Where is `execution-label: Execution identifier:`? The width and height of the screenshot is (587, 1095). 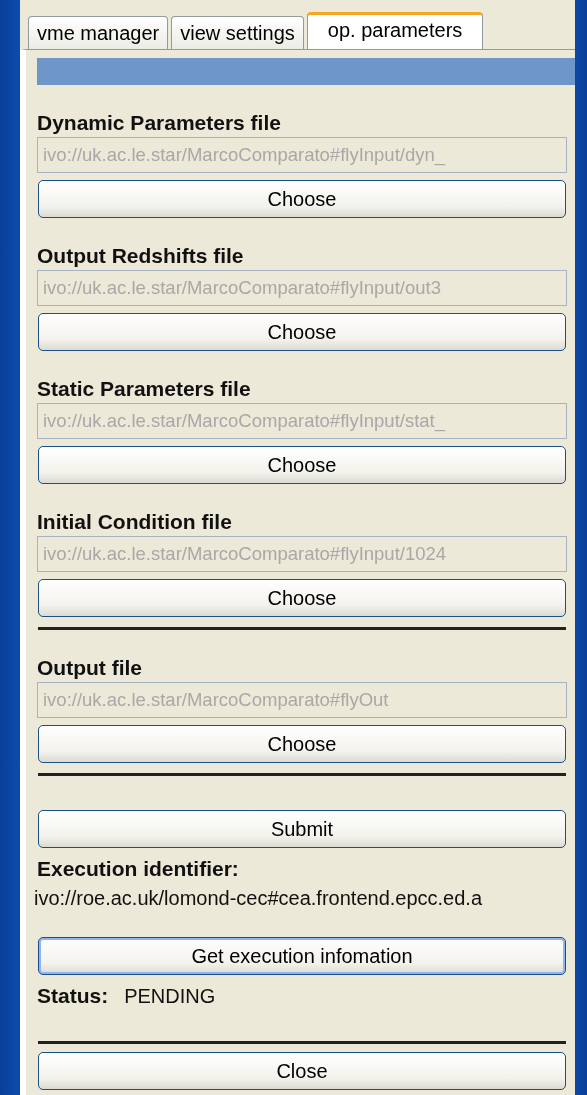 execution-label: Execution identifier: is located at coordinates (138, 868).